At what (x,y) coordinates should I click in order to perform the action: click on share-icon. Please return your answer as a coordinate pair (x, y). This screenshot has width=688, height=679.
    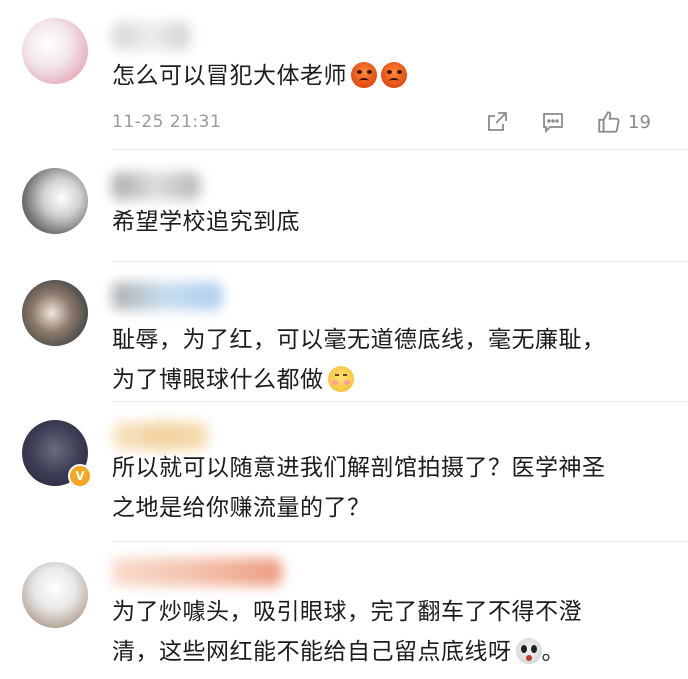
    Looking at the image, I should click on (497, 121).